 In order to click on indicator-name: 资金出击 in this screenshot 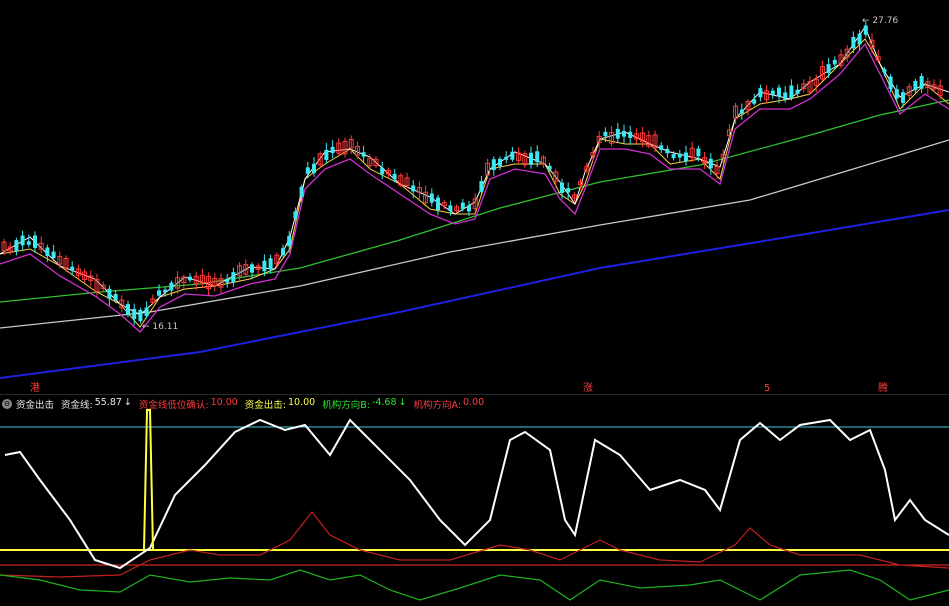, I will do `click(35, 405)`.